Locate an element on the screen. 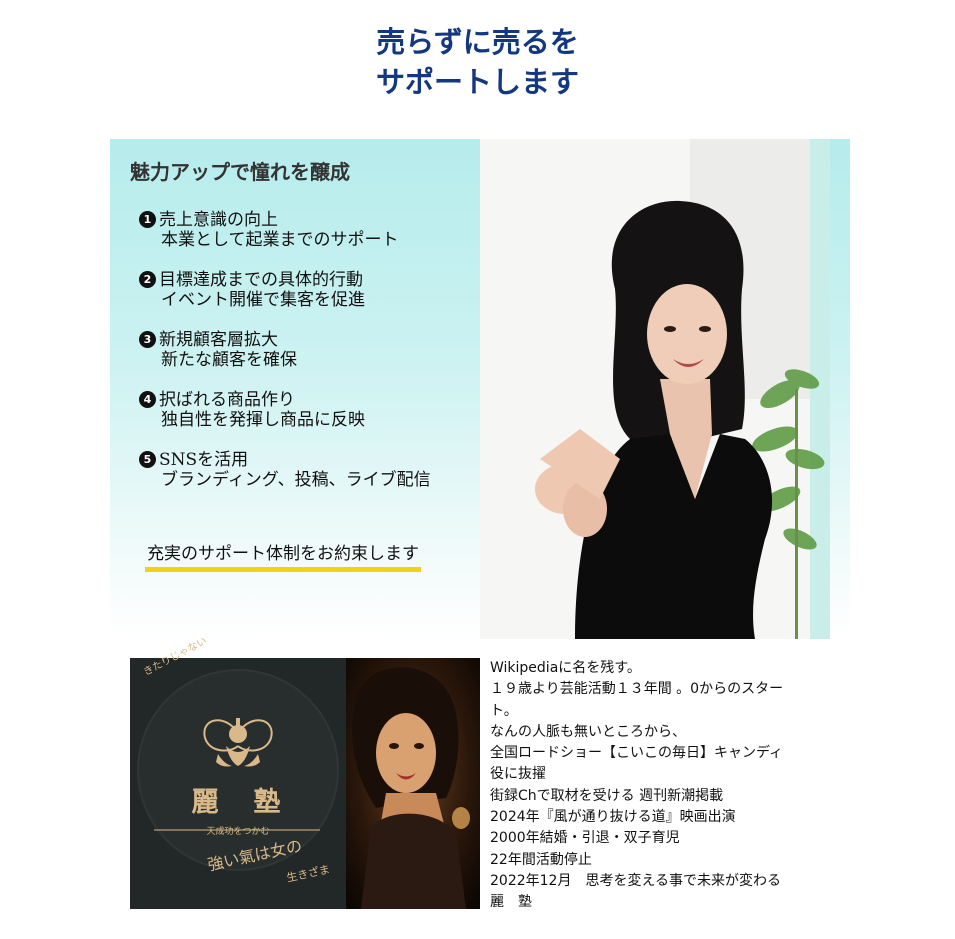 The image size is (955, 939). bio-line: ト。 is located at coordinates (504, 710).